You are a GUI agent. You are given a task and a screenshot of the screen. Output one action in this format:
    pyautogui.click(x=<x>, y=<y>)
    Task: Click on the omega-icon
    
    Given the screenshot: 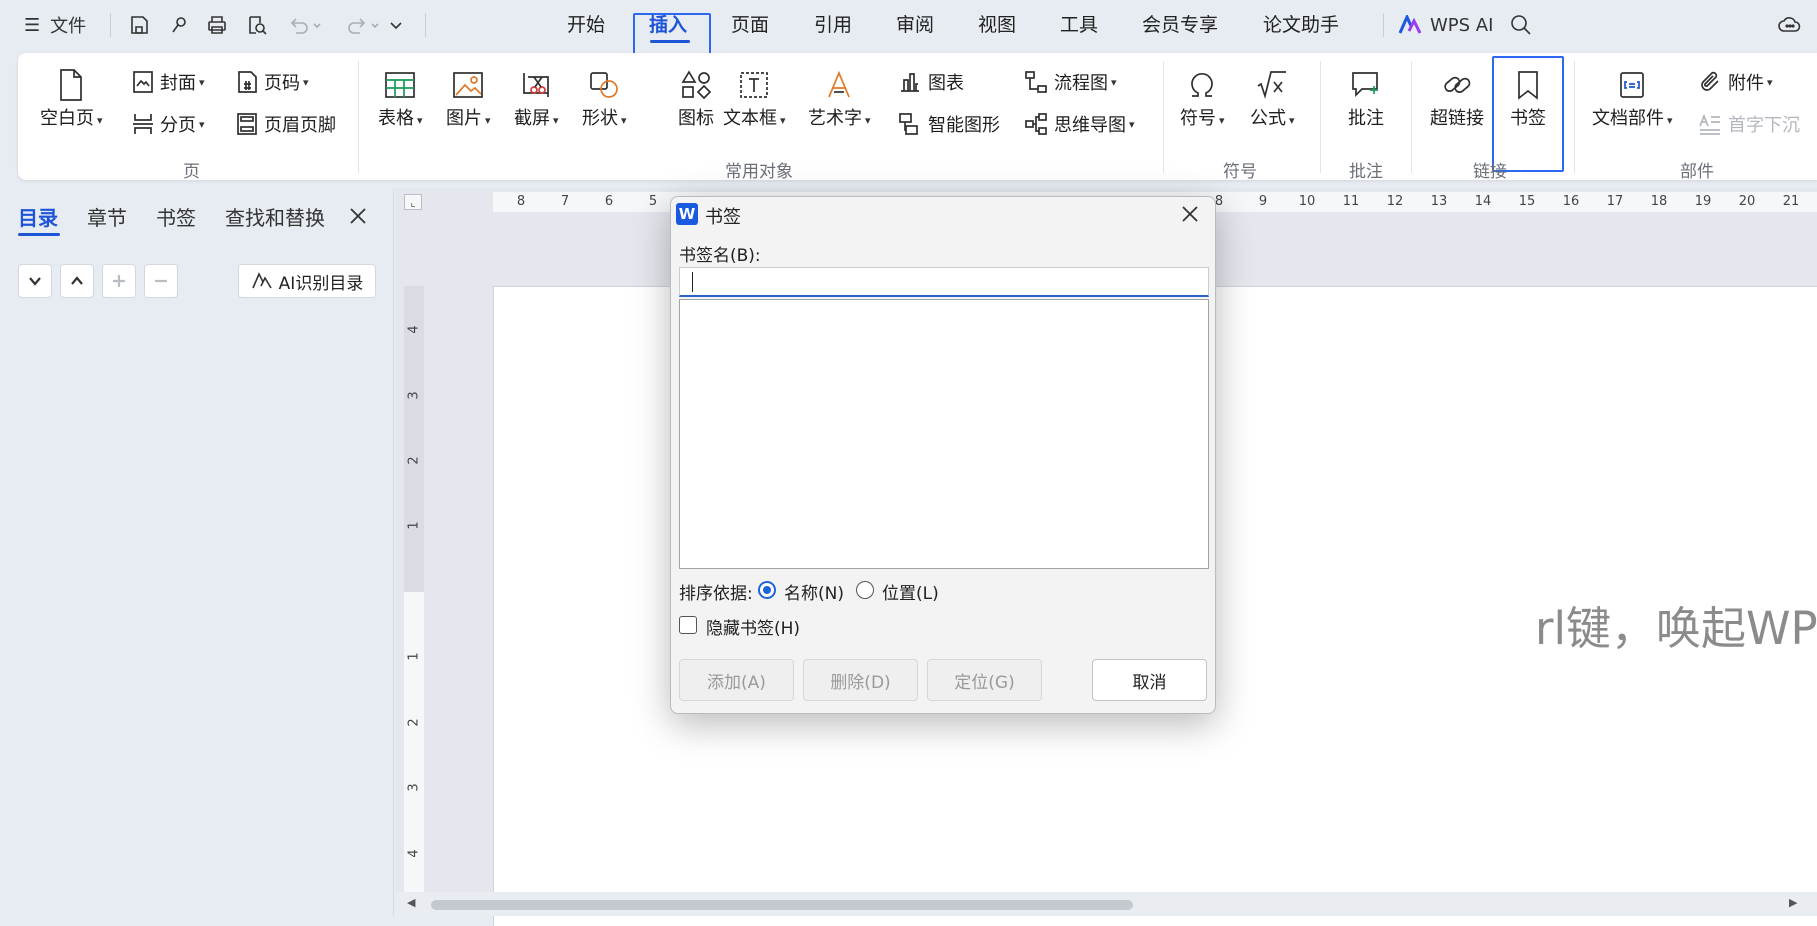 What is the action you would take?
    pyautogui.click(x=1202, y=85)
    